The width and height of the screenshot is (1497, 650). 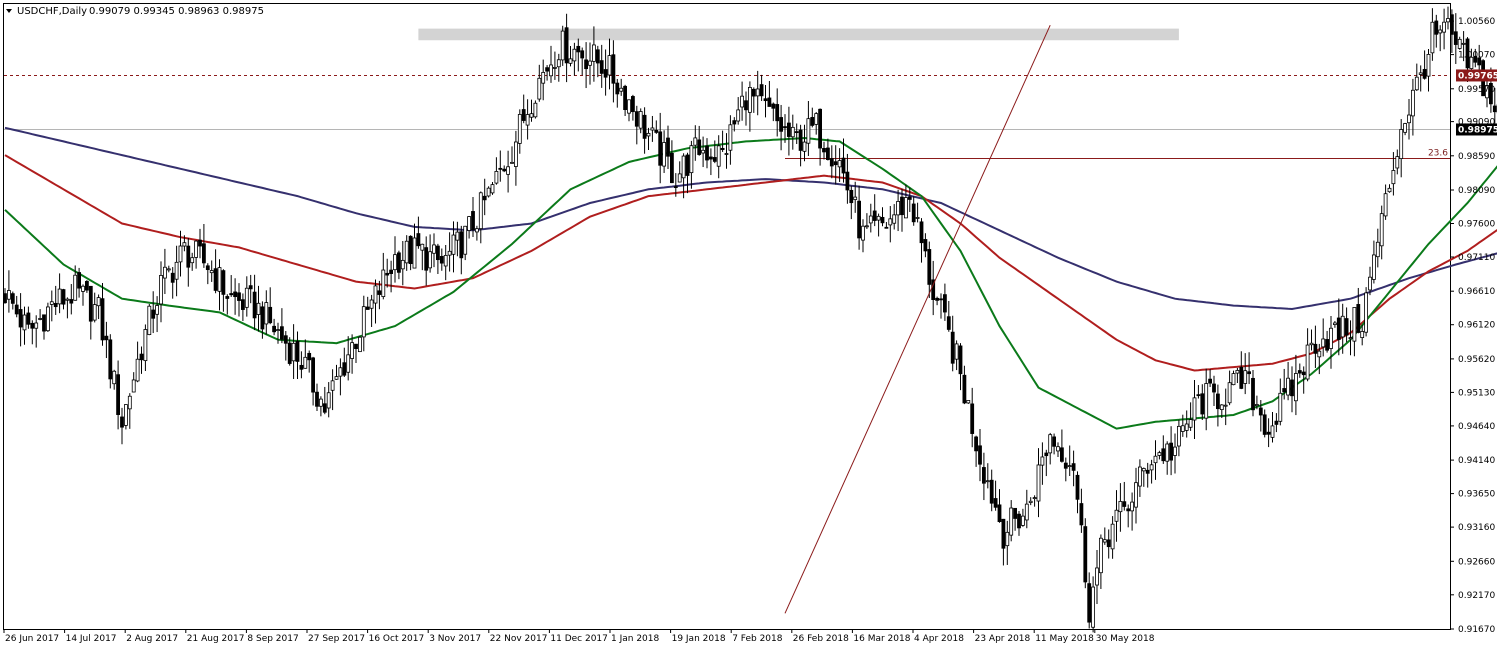 What do you see at coordinates (52, 11) in the screenshot?
I see `symbol-label: USDCHF,Daily` at bounding box center [52, 11].